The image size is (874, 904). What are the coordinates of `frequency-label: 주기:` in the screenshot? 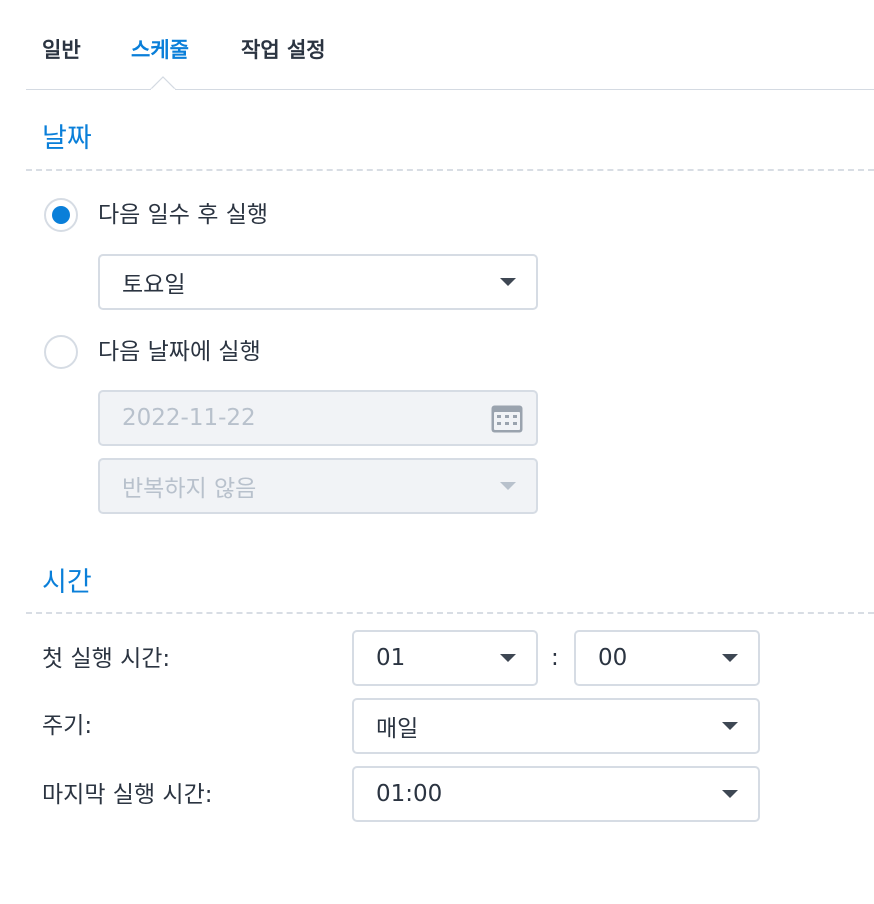 It's located at (67, 726).